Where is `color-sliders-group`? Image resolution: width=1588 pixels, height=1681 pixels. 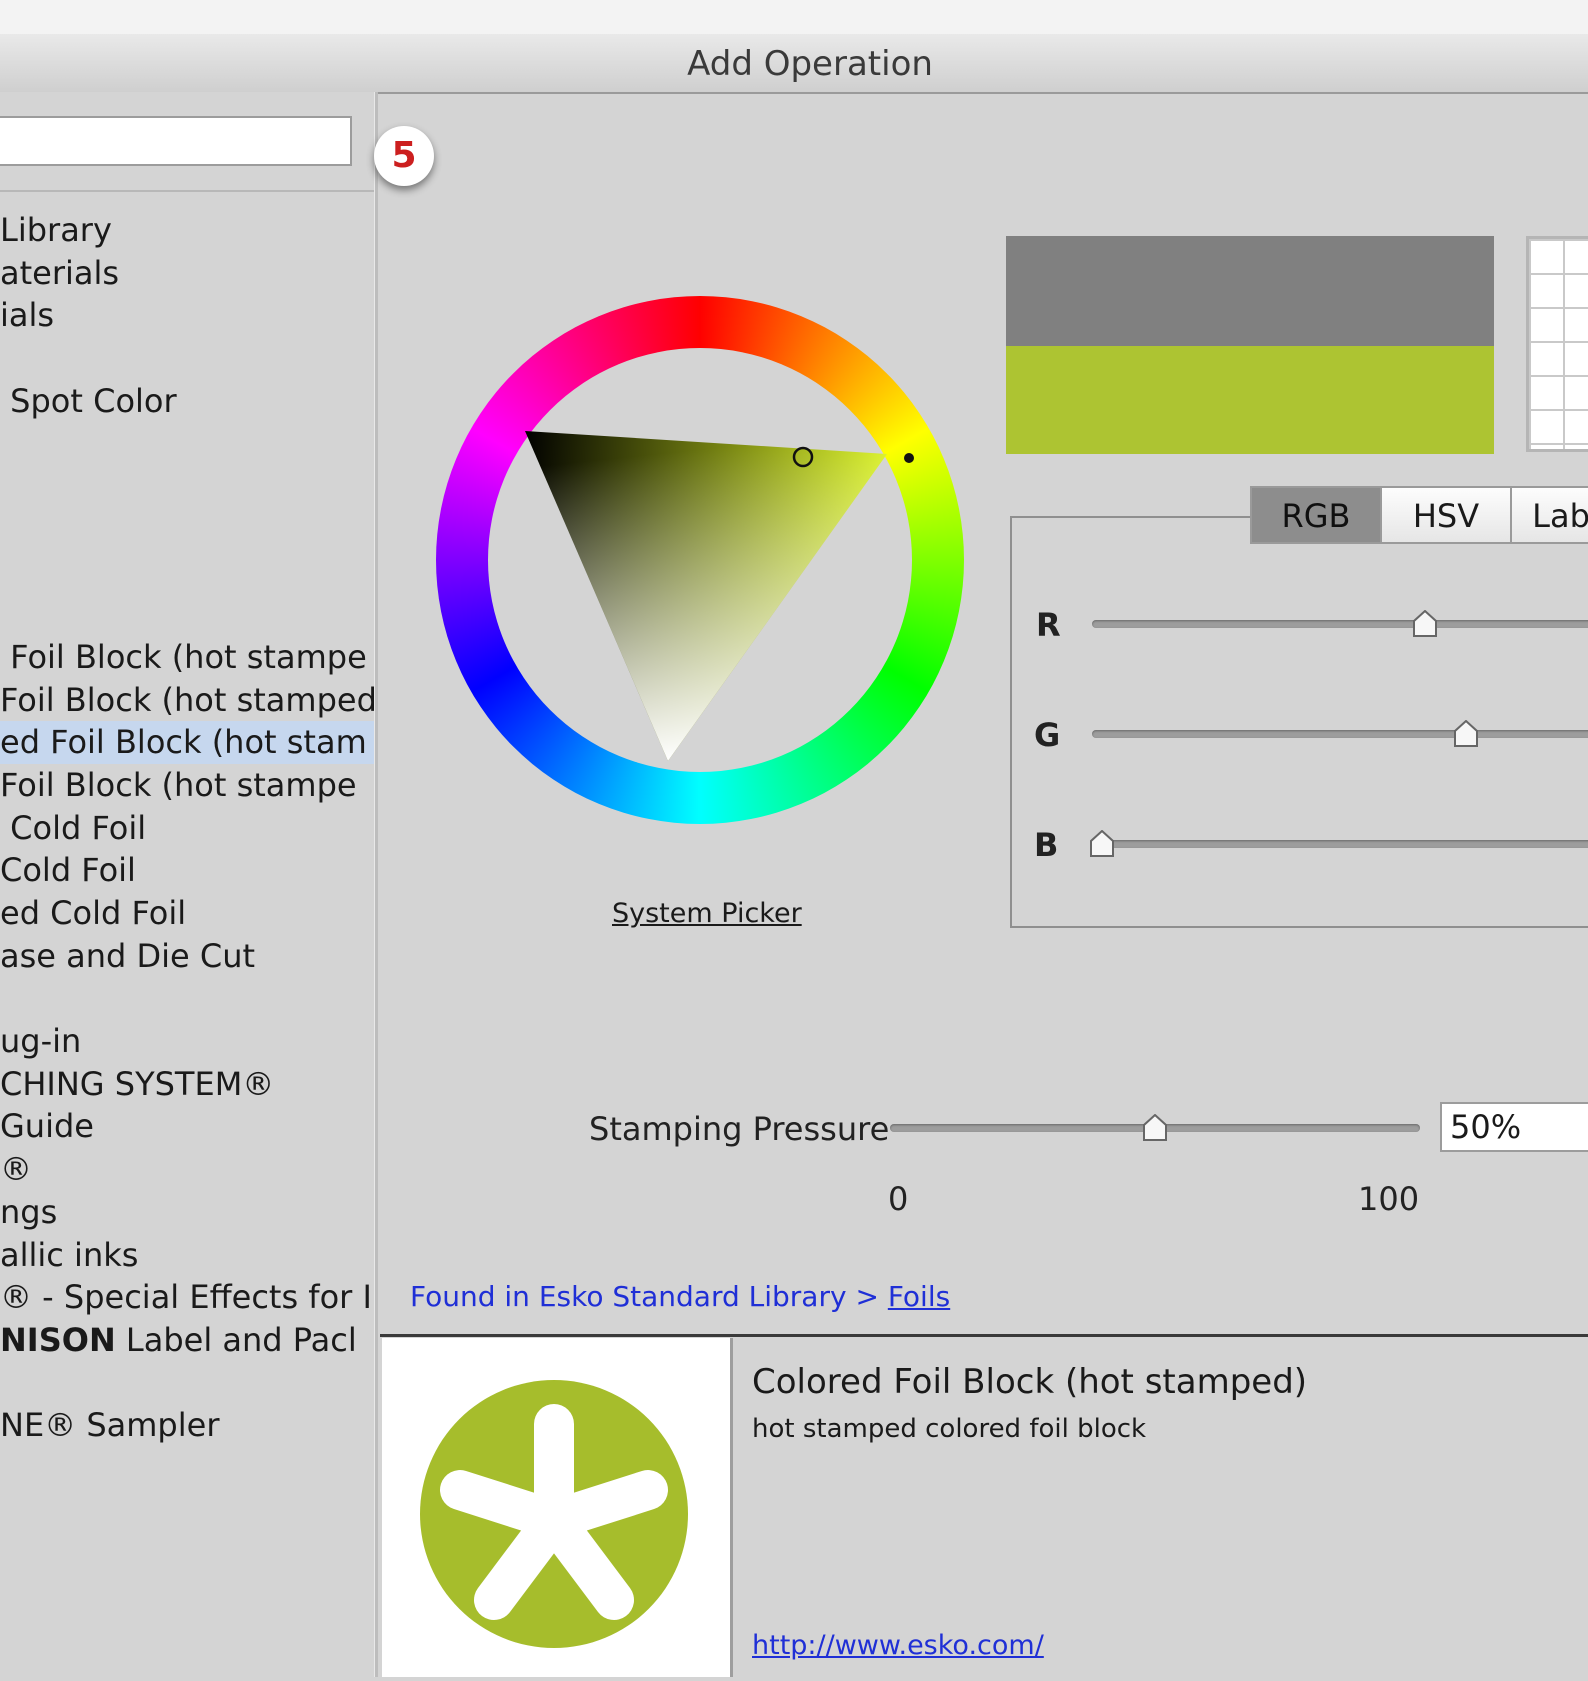 color-sliders-group is located at coordinates (1299, 722).